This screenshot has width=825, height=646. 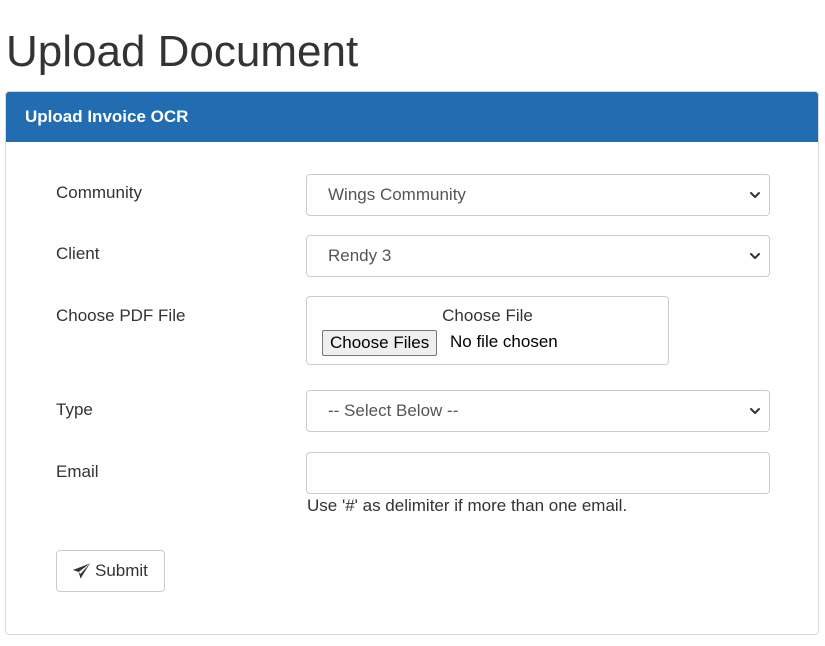 I want to click on choose-files-button: Choose Files, so click(x=380, y=343).